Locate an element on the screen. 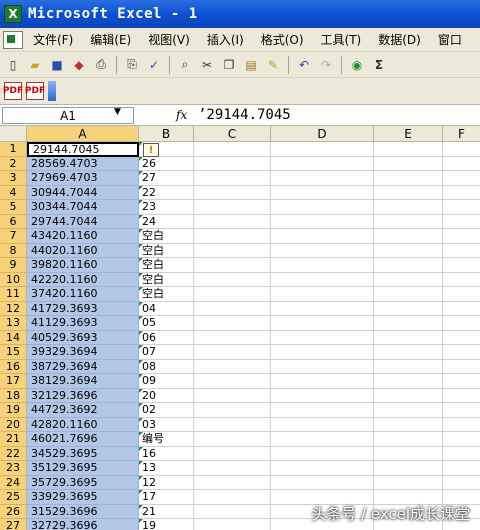 The image size is (480, 530). row-header: 12 is located at coordinates (13, 308).